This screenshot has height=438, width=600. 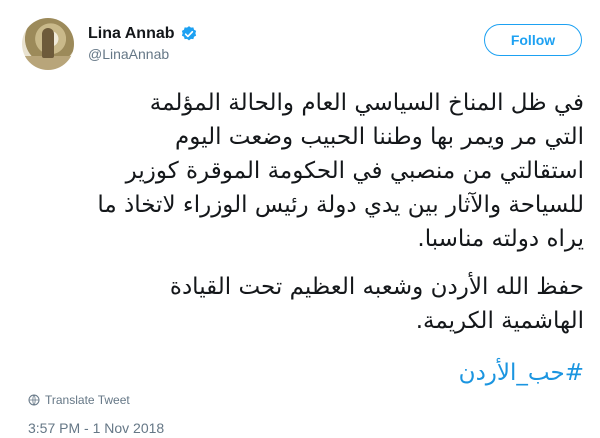 What do you see at coordinates (302, 44) in the screenshot?
I see `tweet-header: Lina Annab @LinaAnnab Follow` at bounding box center [302, 44].